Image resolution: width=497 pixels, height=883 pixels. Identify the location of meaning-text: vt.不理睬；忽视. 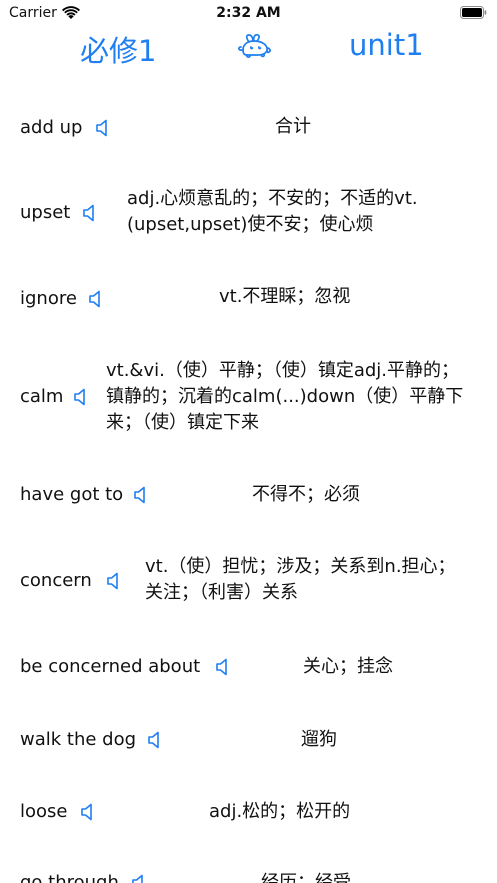
(285, 296).